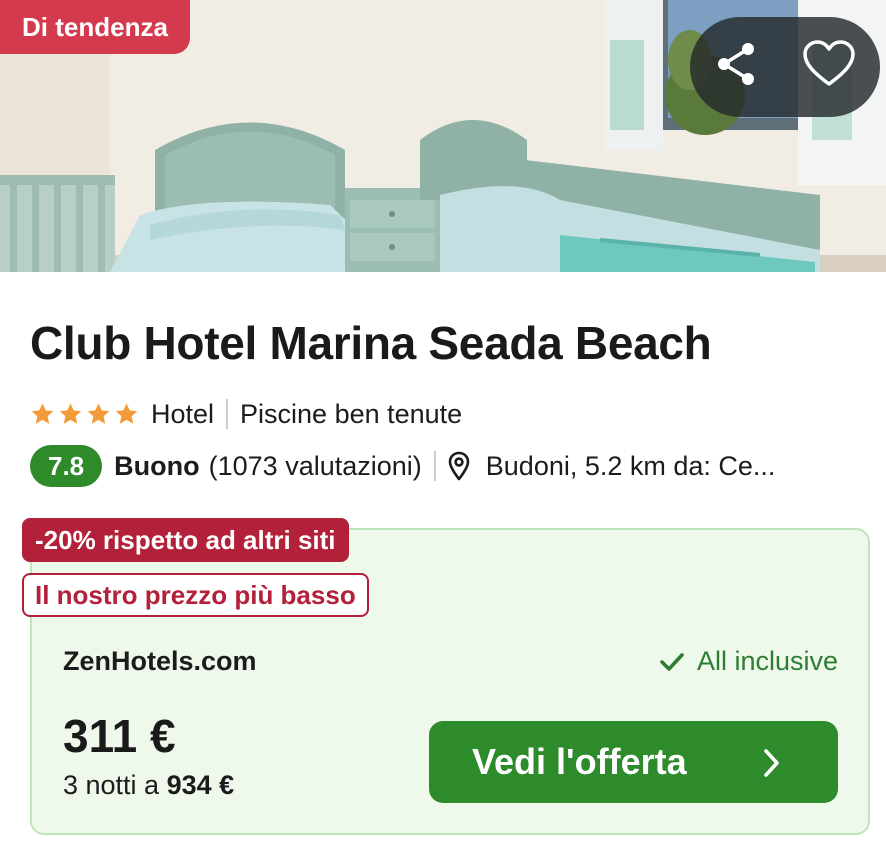 The width and height of the screenshot is (886, 842). I want to click on location-pin-icon, so click(459, 466).